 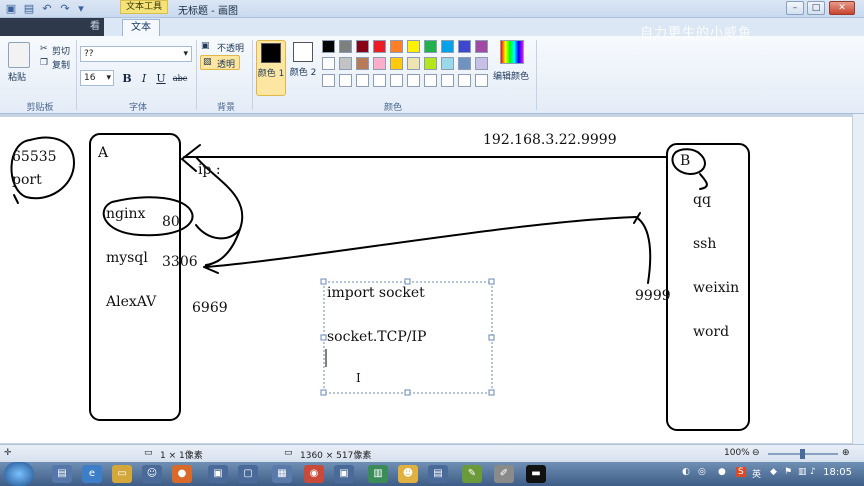 I want to click on opaque-option: ▣ 不透明, so click(x=226, y=47).